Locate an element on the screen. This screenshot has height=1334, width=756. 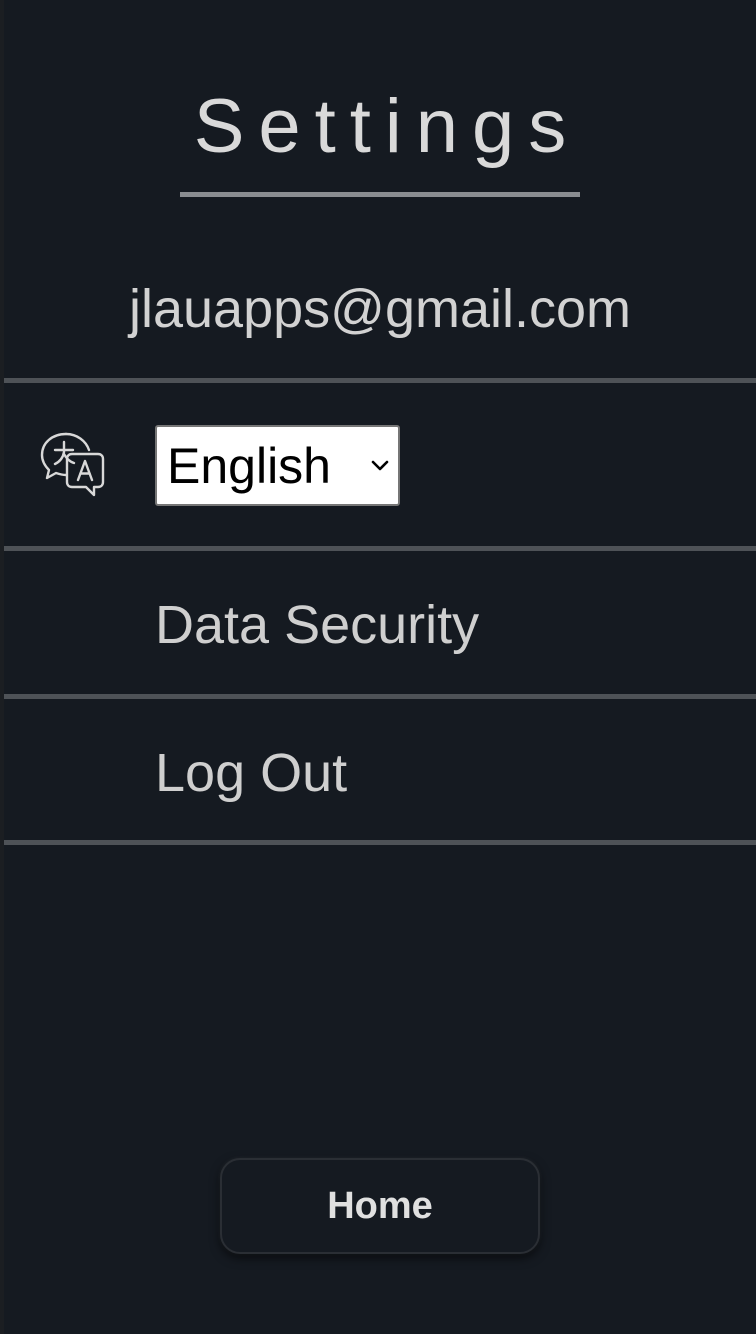
home-button: Home is located at coordinates (380, 1206).